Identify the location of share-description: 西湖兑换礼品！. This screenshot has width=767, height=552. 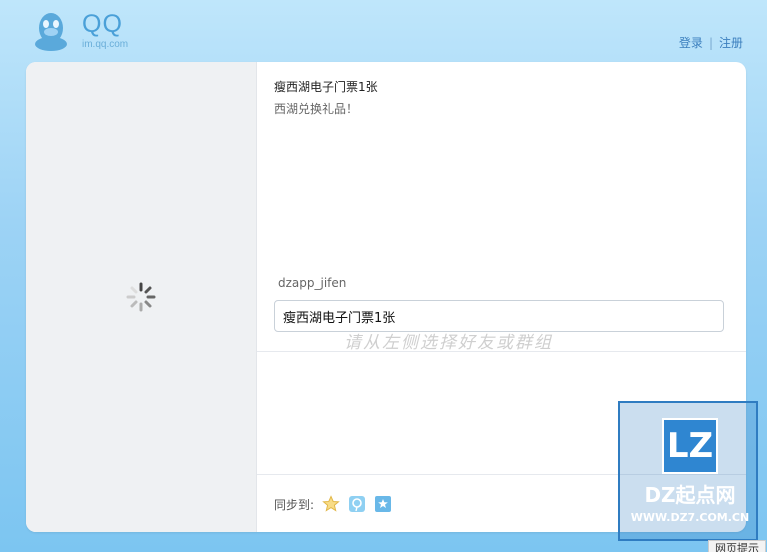
(316, 109).